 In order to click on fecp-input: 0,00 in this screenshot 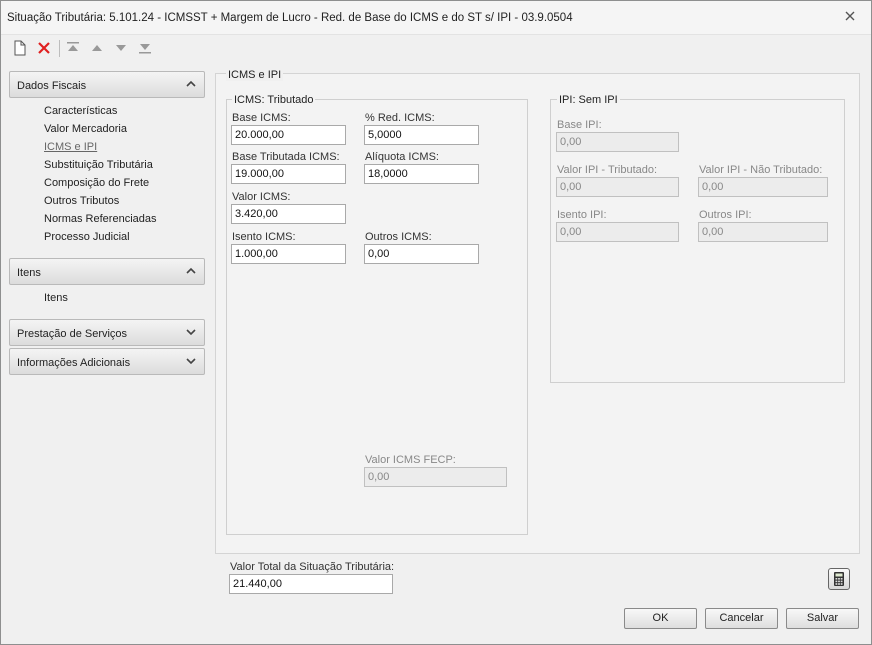, I will do `click(435, 477)`.